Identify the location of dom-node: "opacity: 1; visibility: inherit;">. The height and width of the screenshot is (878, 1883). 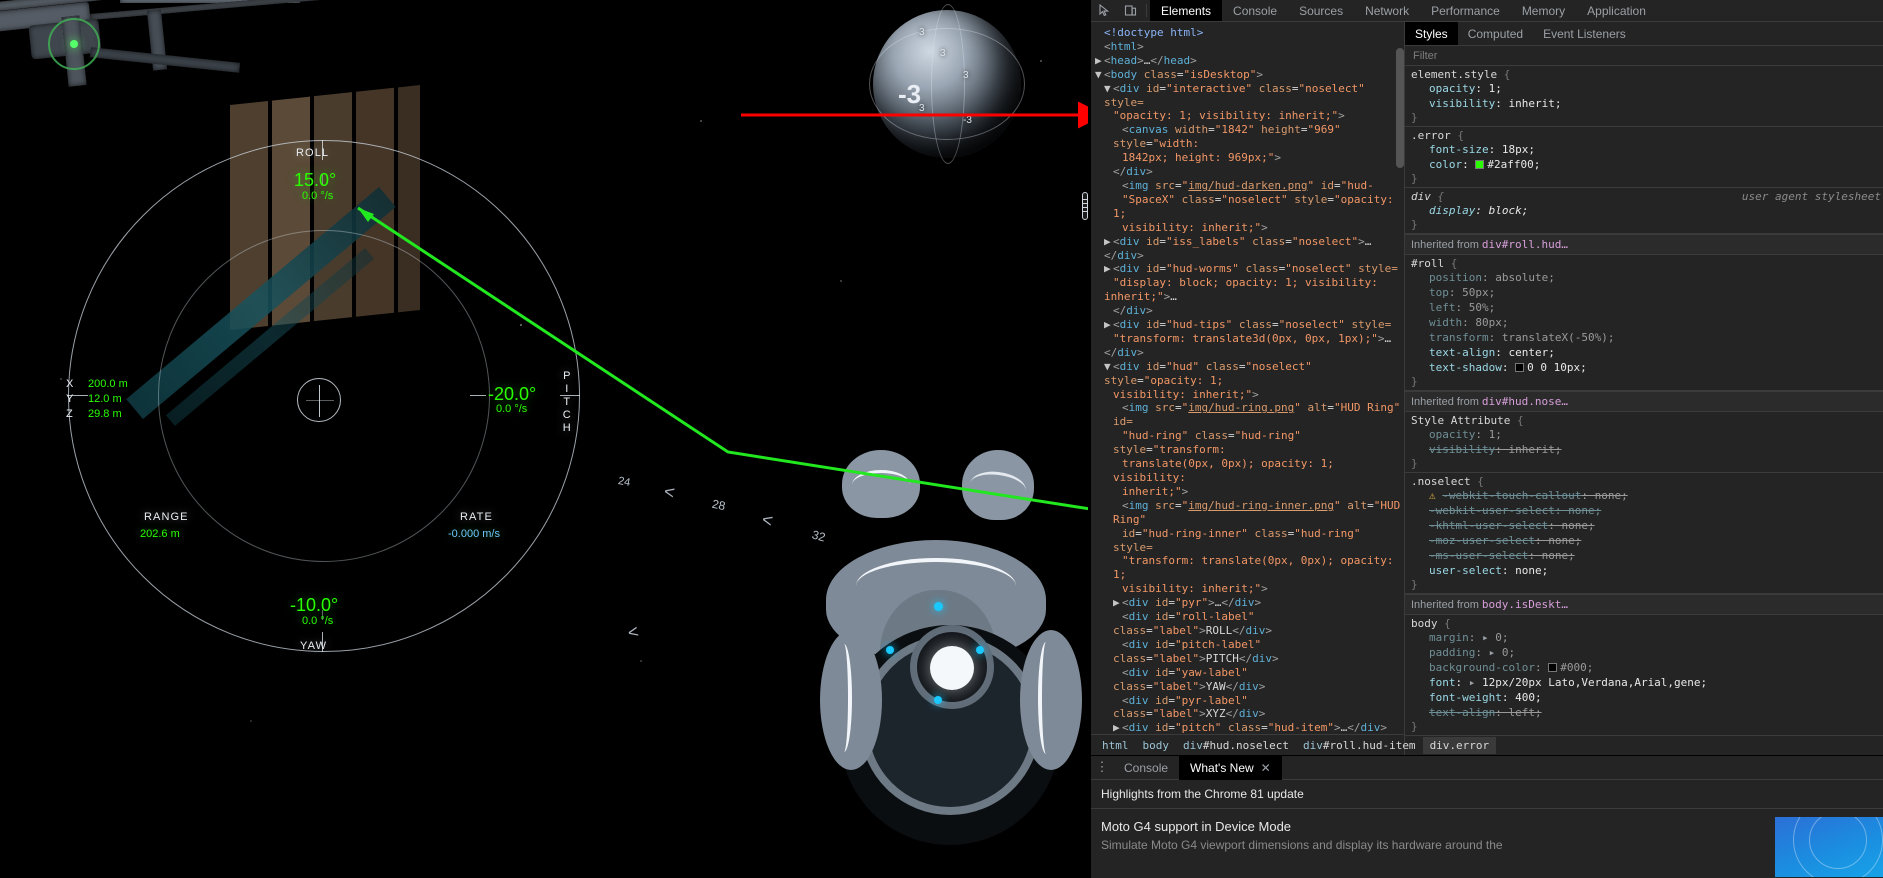
(1249, 116).